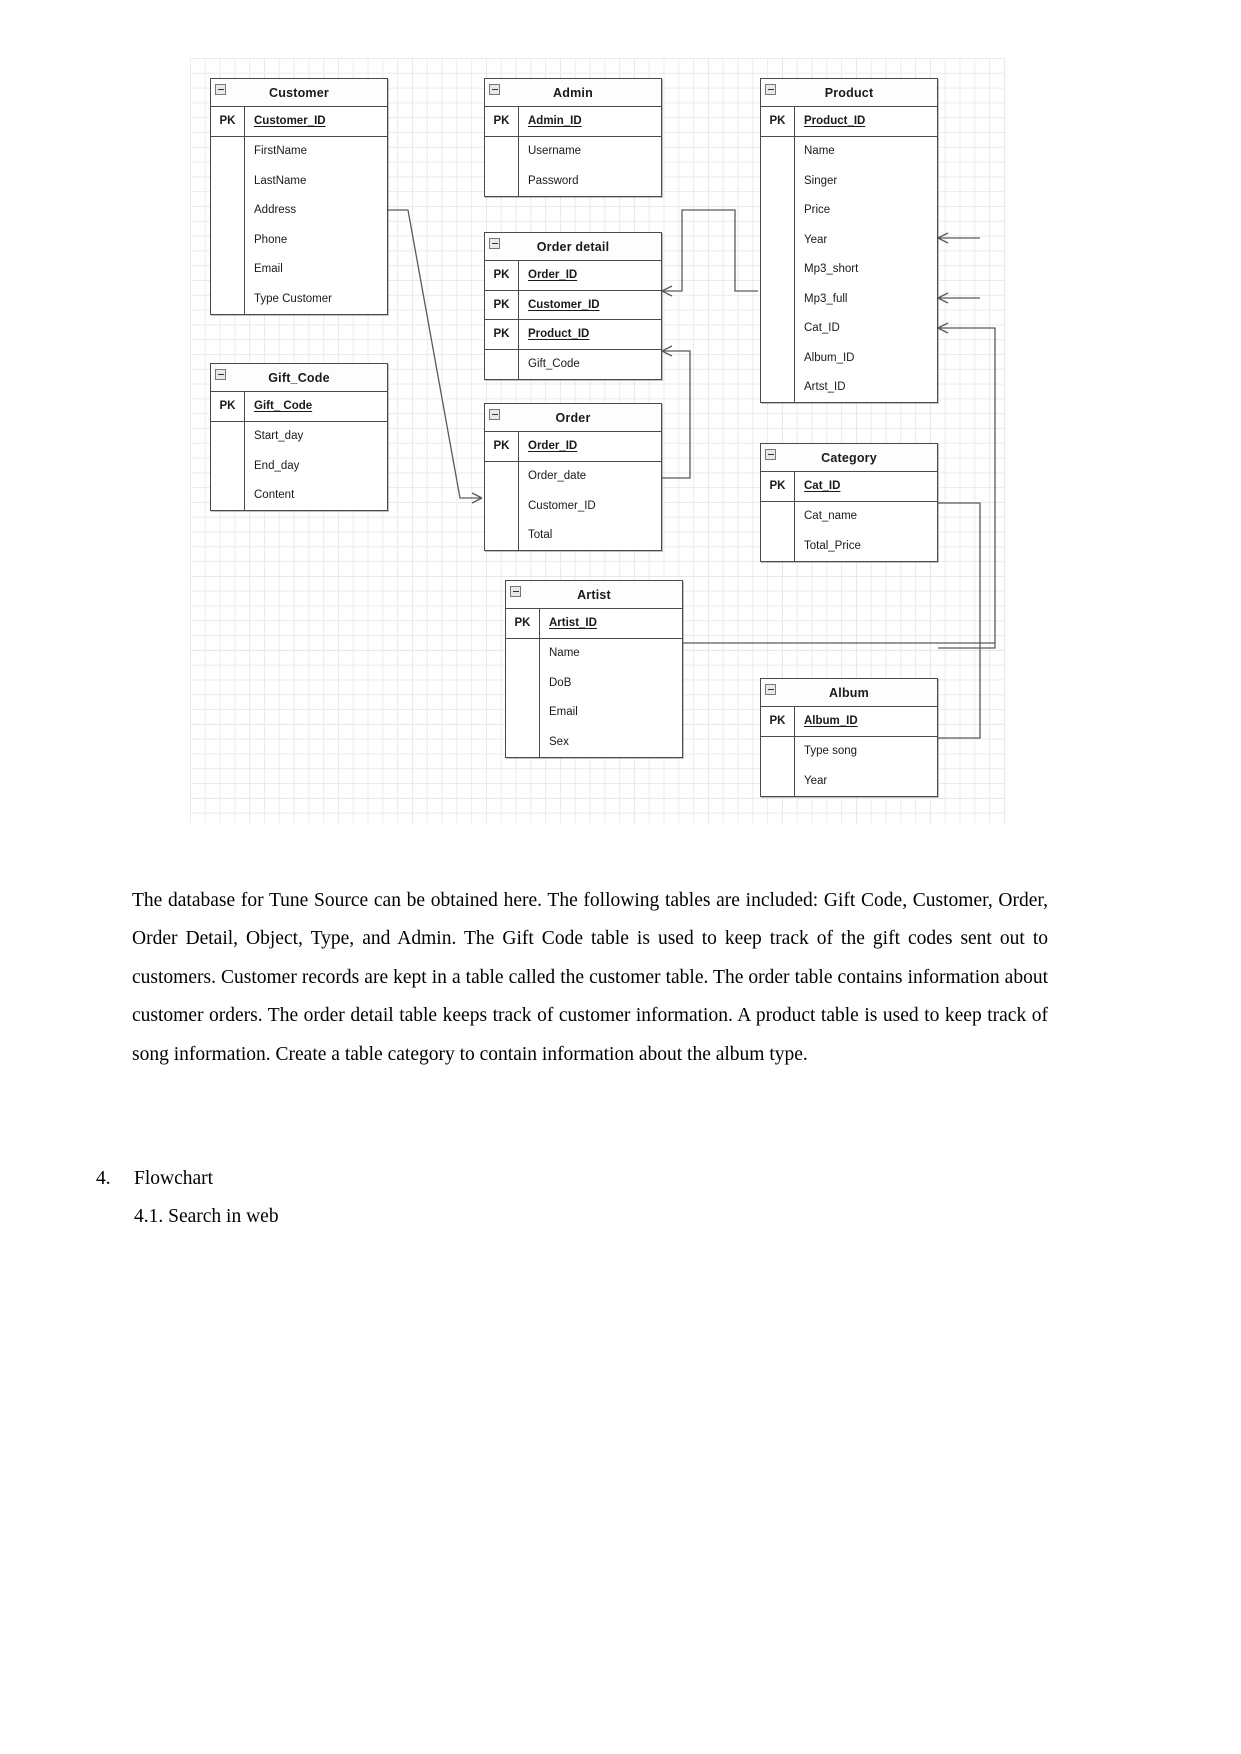 The image size is (1241, 1754). What do you see at coordinates (967, 488) in the screenshot?
I see `connector-product-category` at bounding box center [967, 488].